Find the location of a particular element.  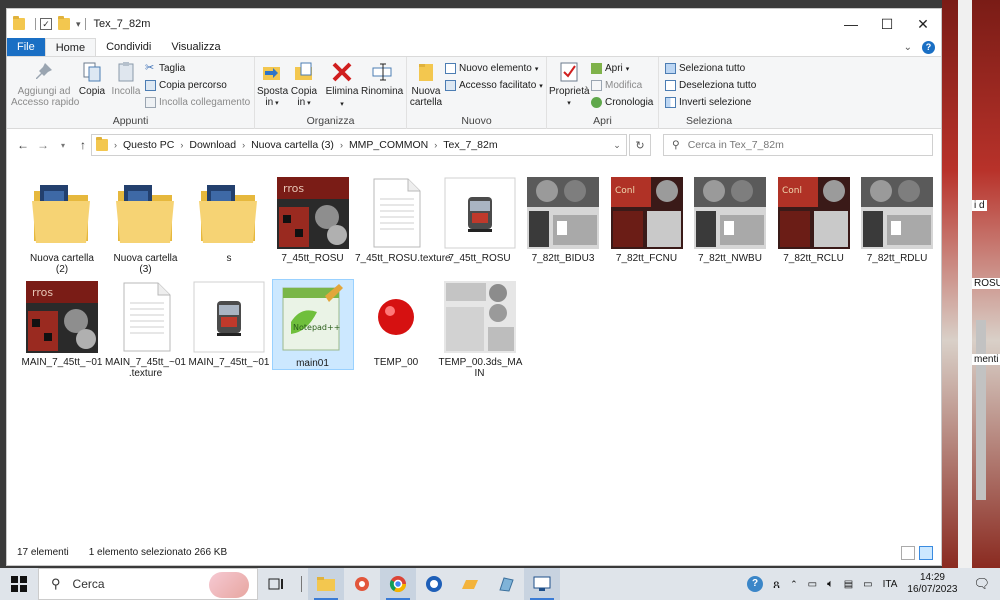

breadcrumb-item: MMP_COMMON is located at coordinates (388, 145).